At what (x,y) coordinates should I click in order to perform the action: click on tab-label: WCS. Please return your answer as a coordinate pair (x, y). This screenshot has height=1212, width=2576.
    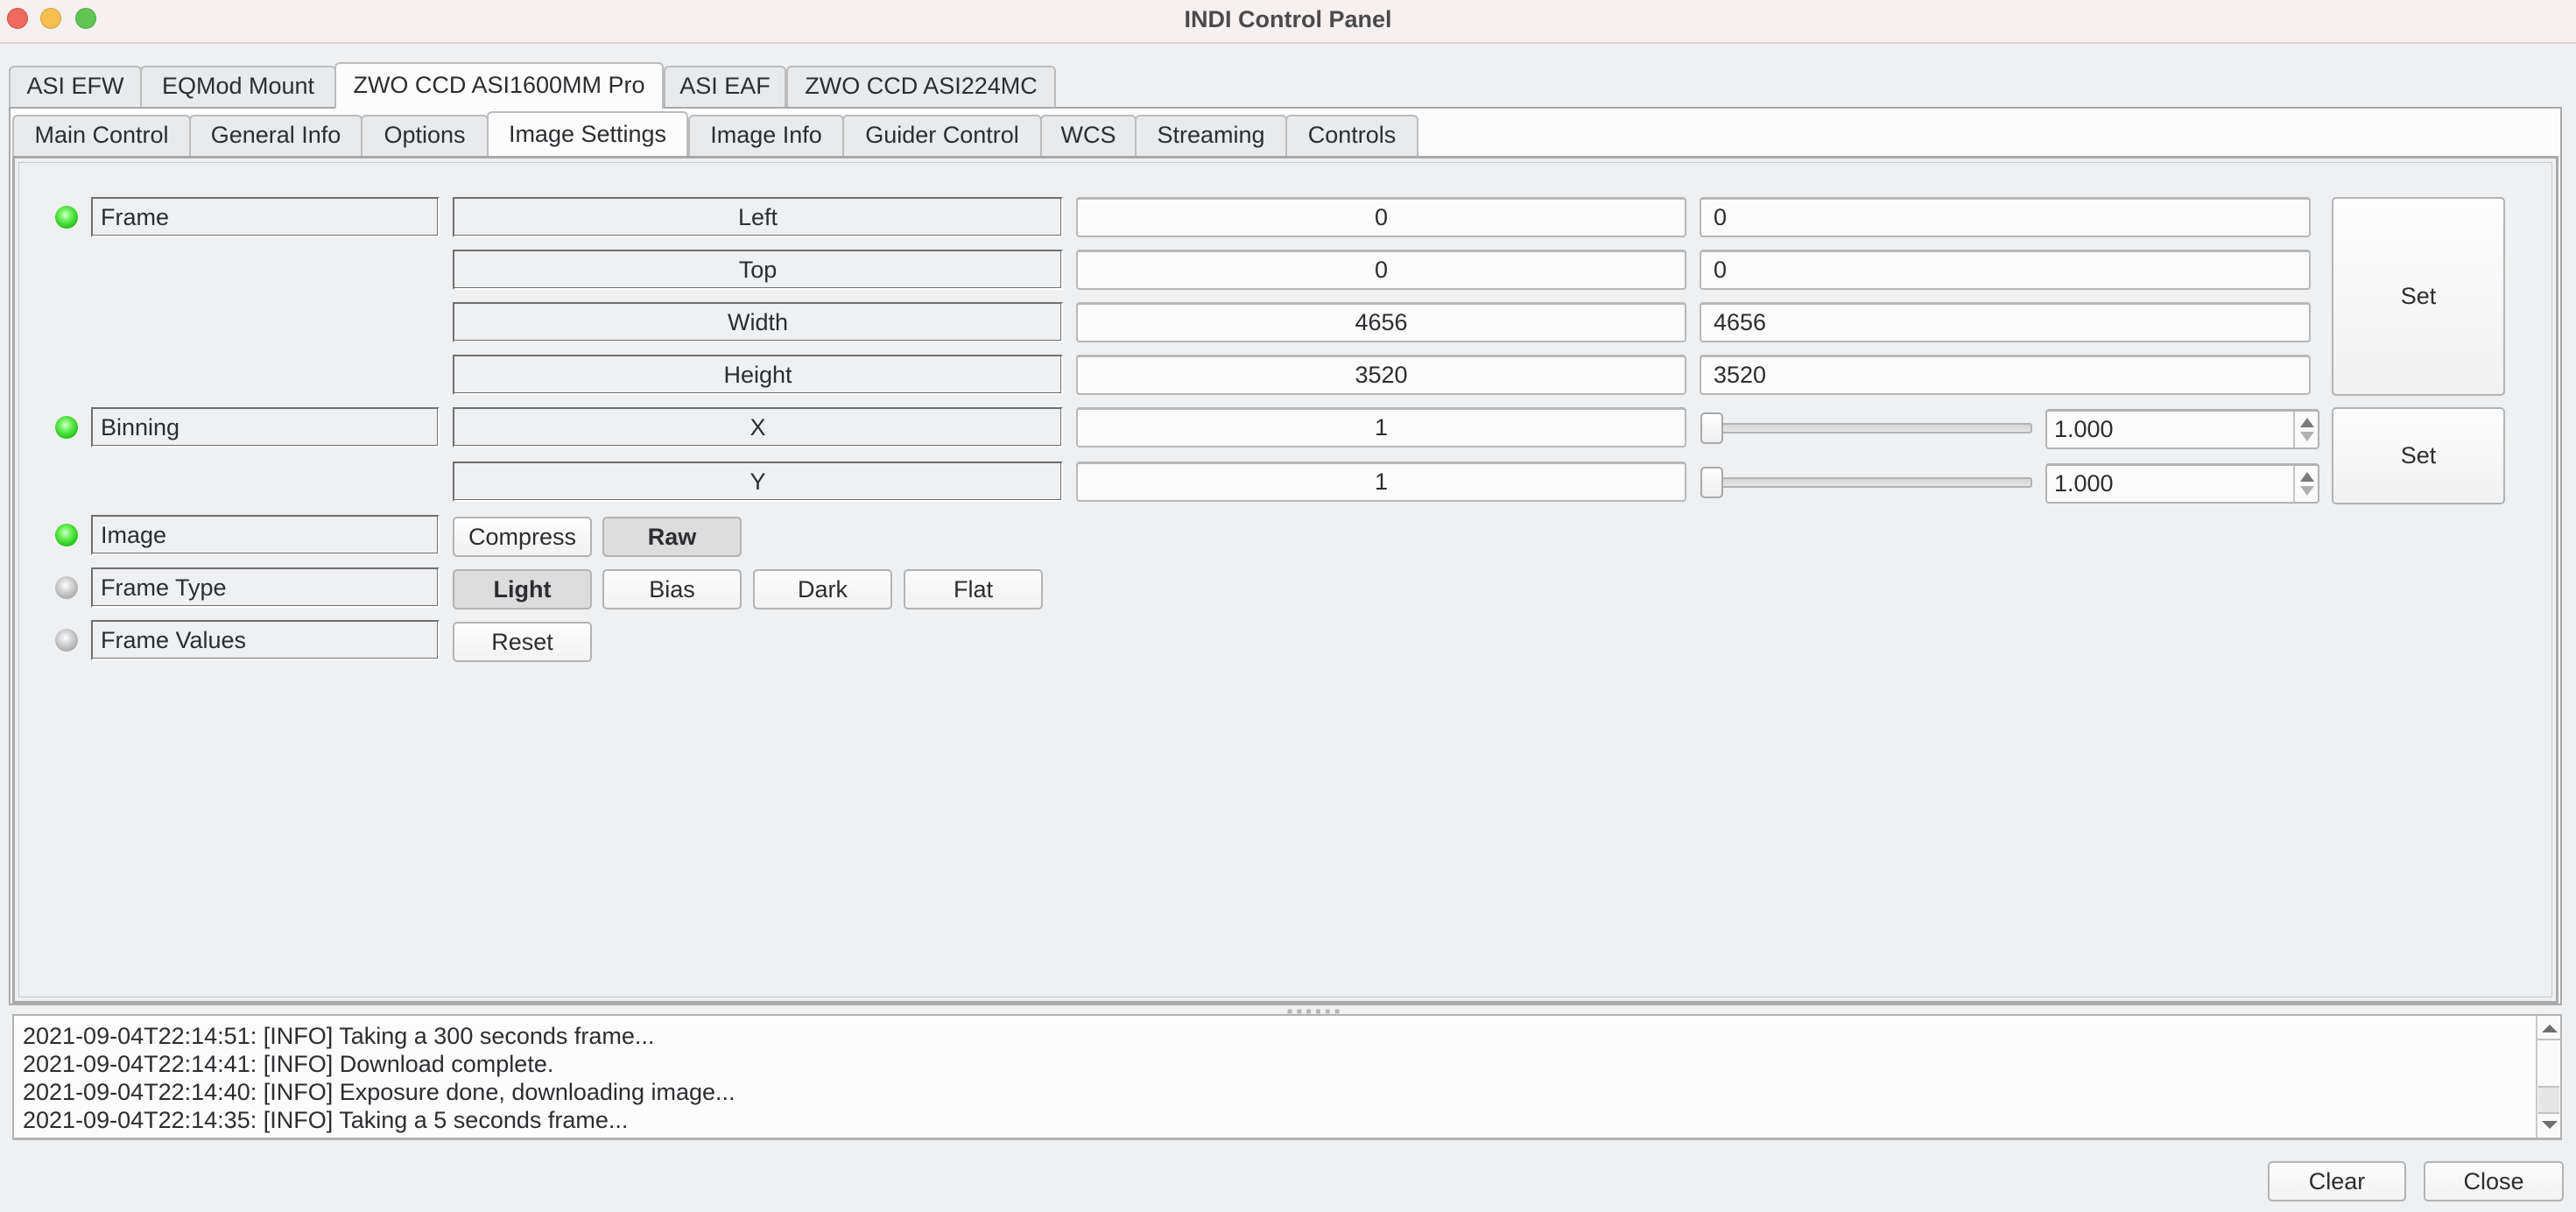
    Looking at the image, I should click on (1088, 135).